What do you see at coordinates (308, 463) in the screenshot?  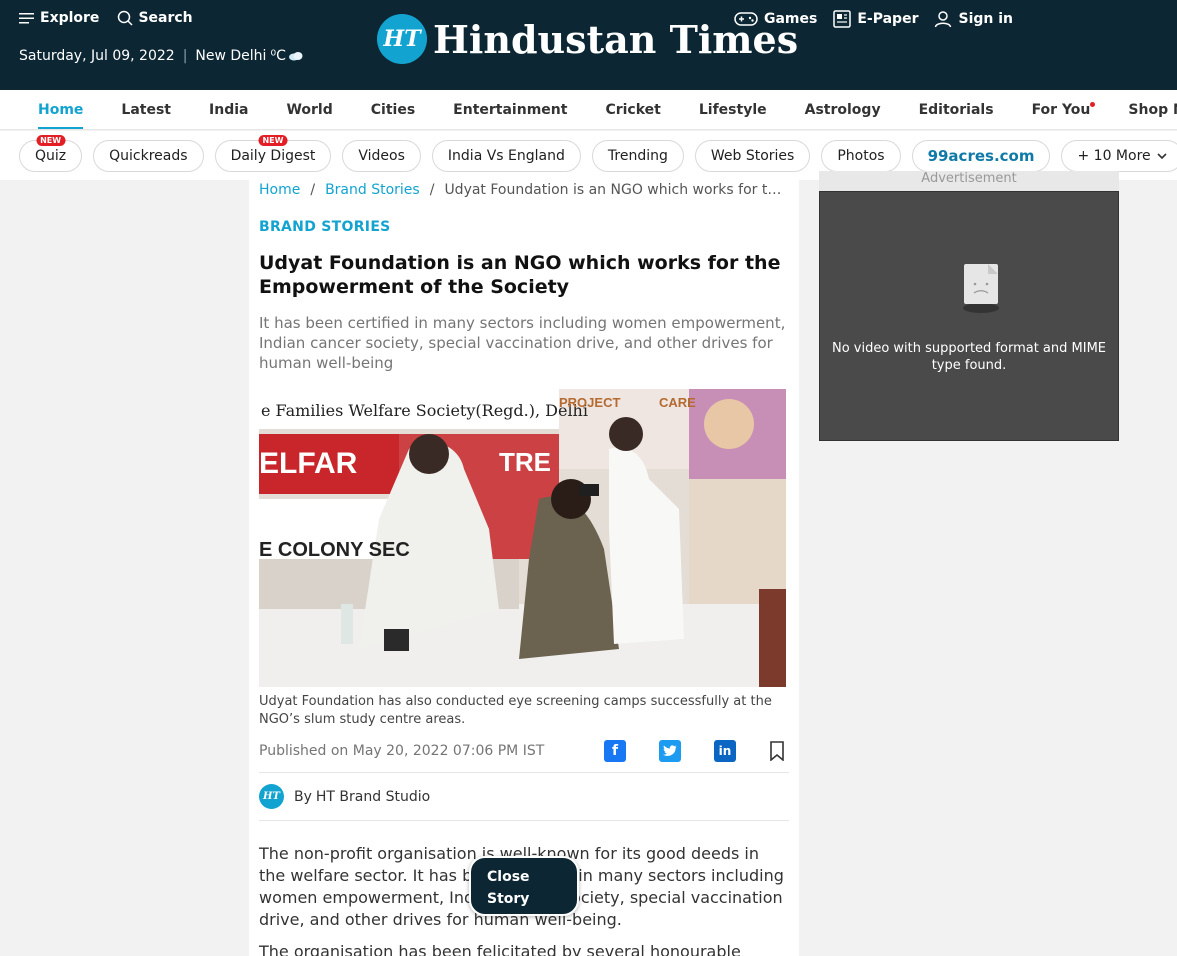 I see `image-banner-text-2: ELFAR` at bounding box center [308, 463].